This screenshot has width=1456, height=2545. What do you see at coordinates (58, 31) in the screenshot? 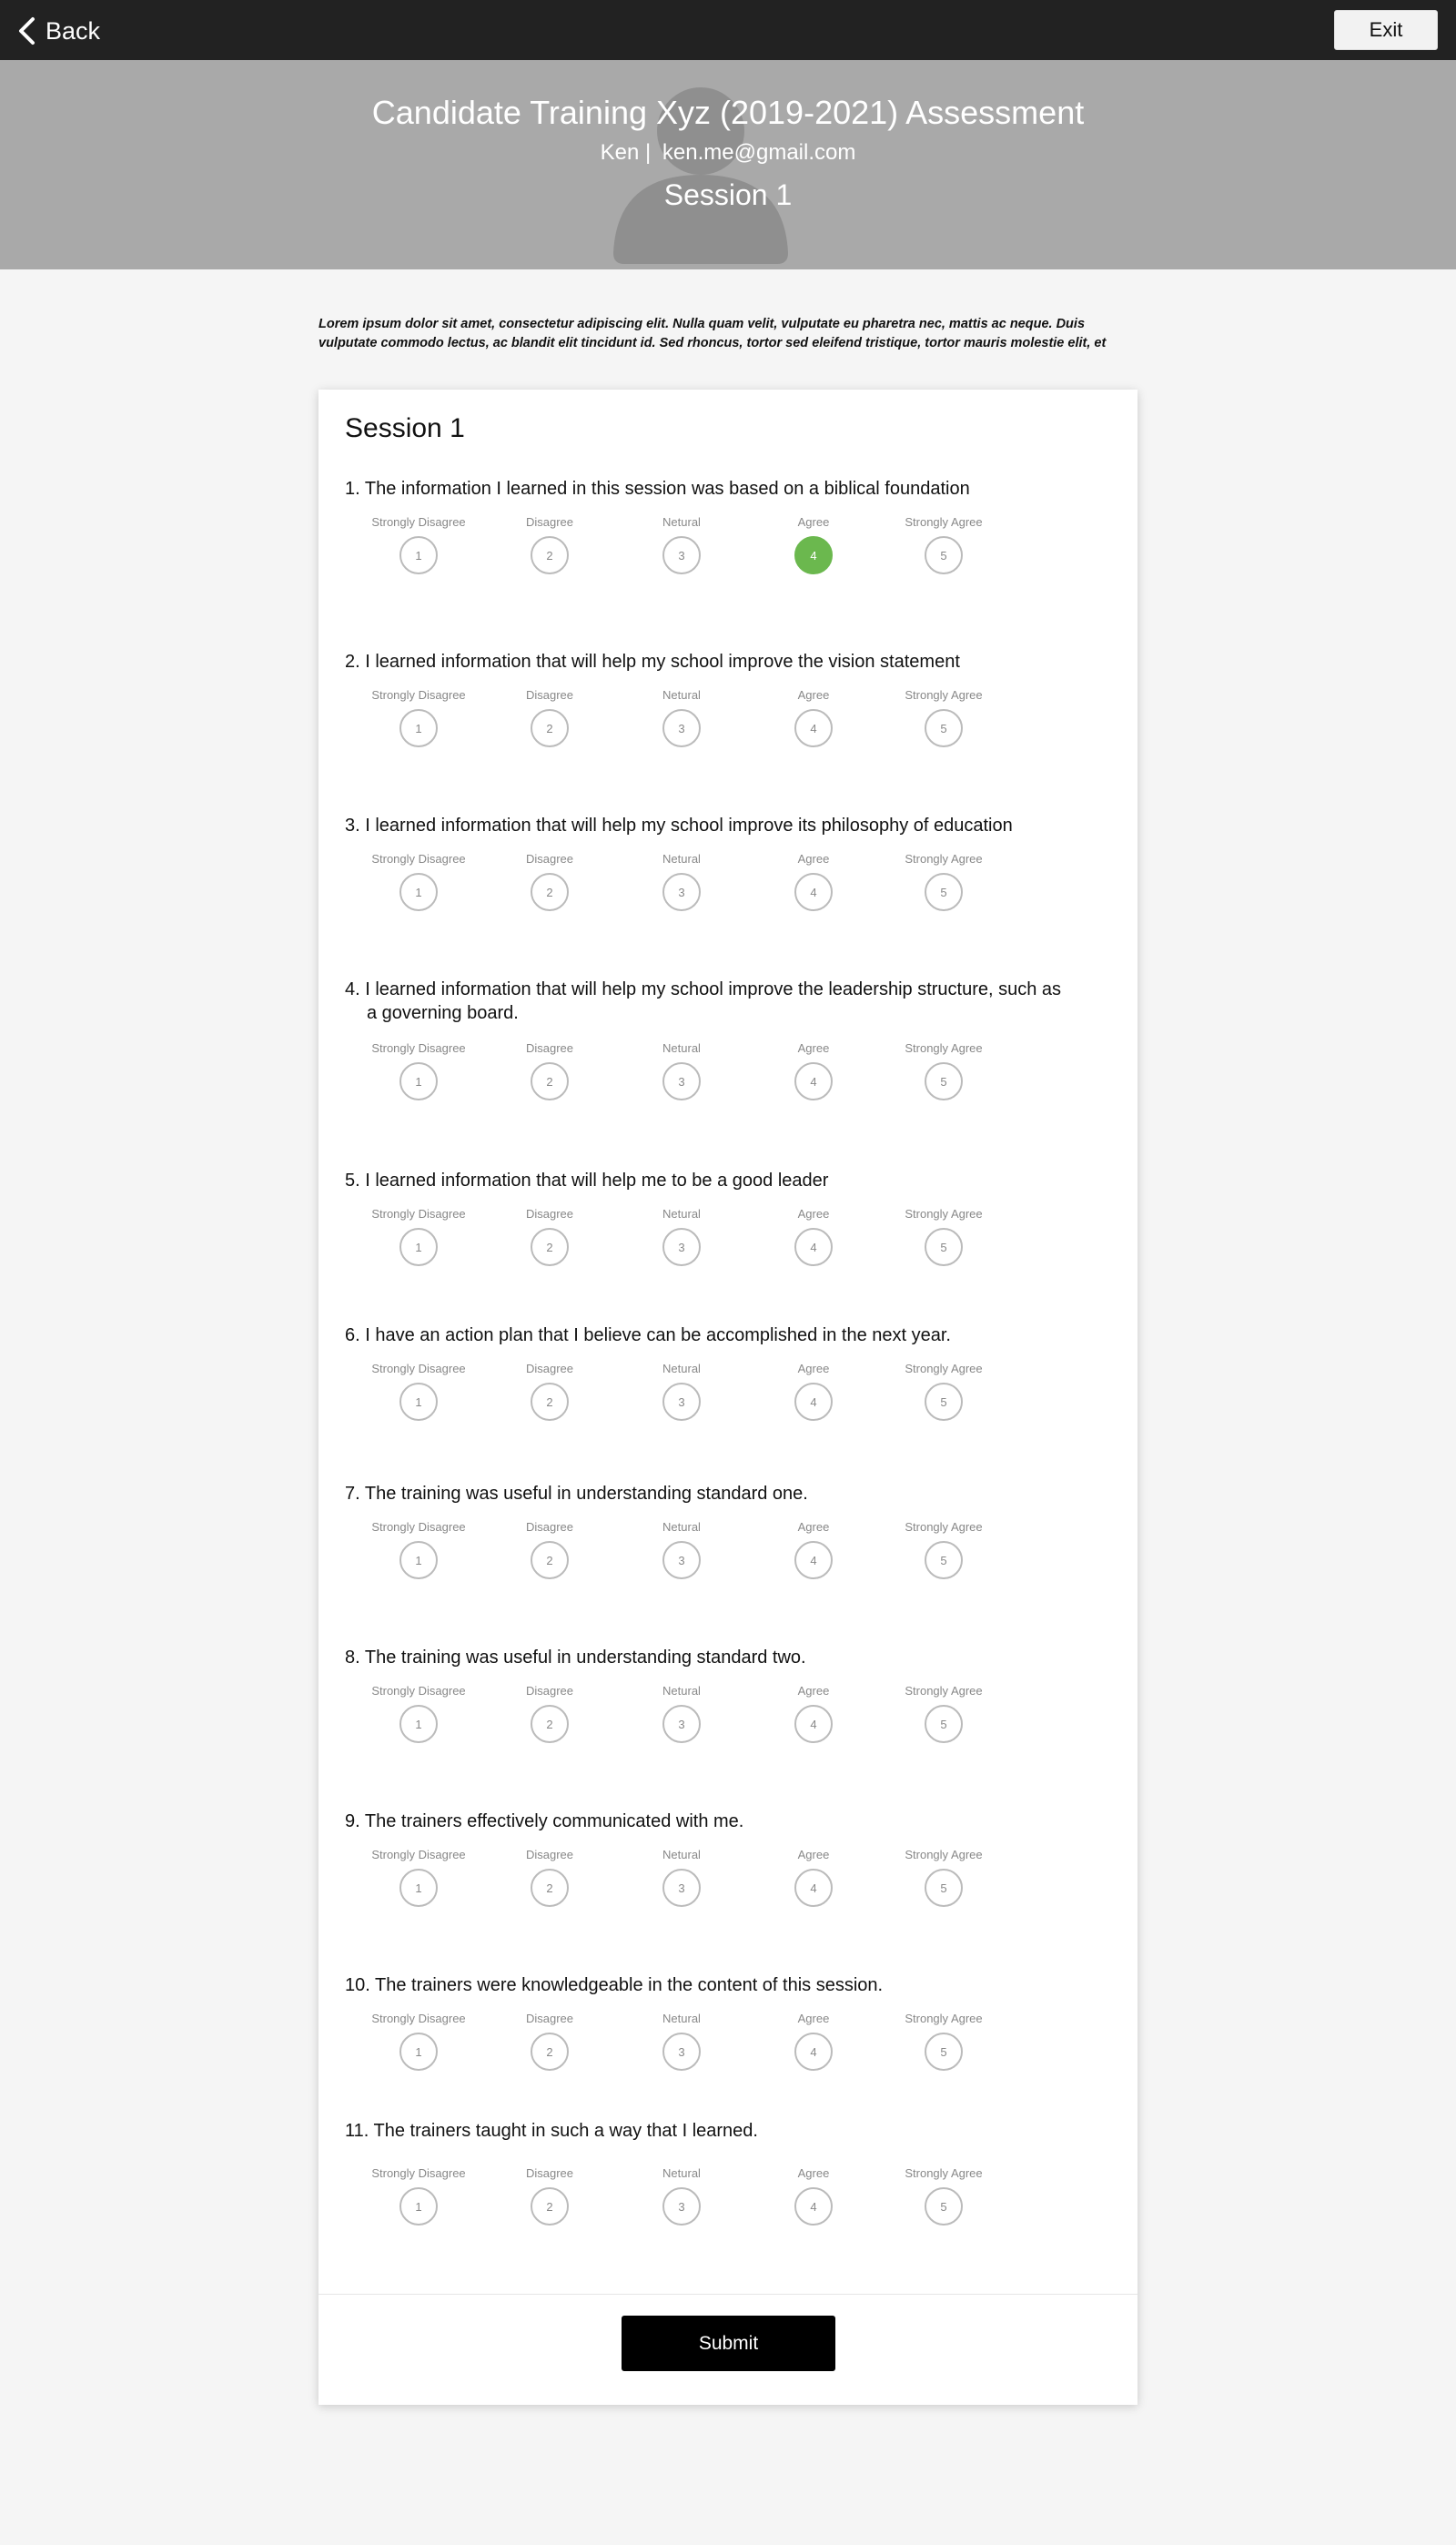
I see `back-button: Back` at bounding box center [58, 31].